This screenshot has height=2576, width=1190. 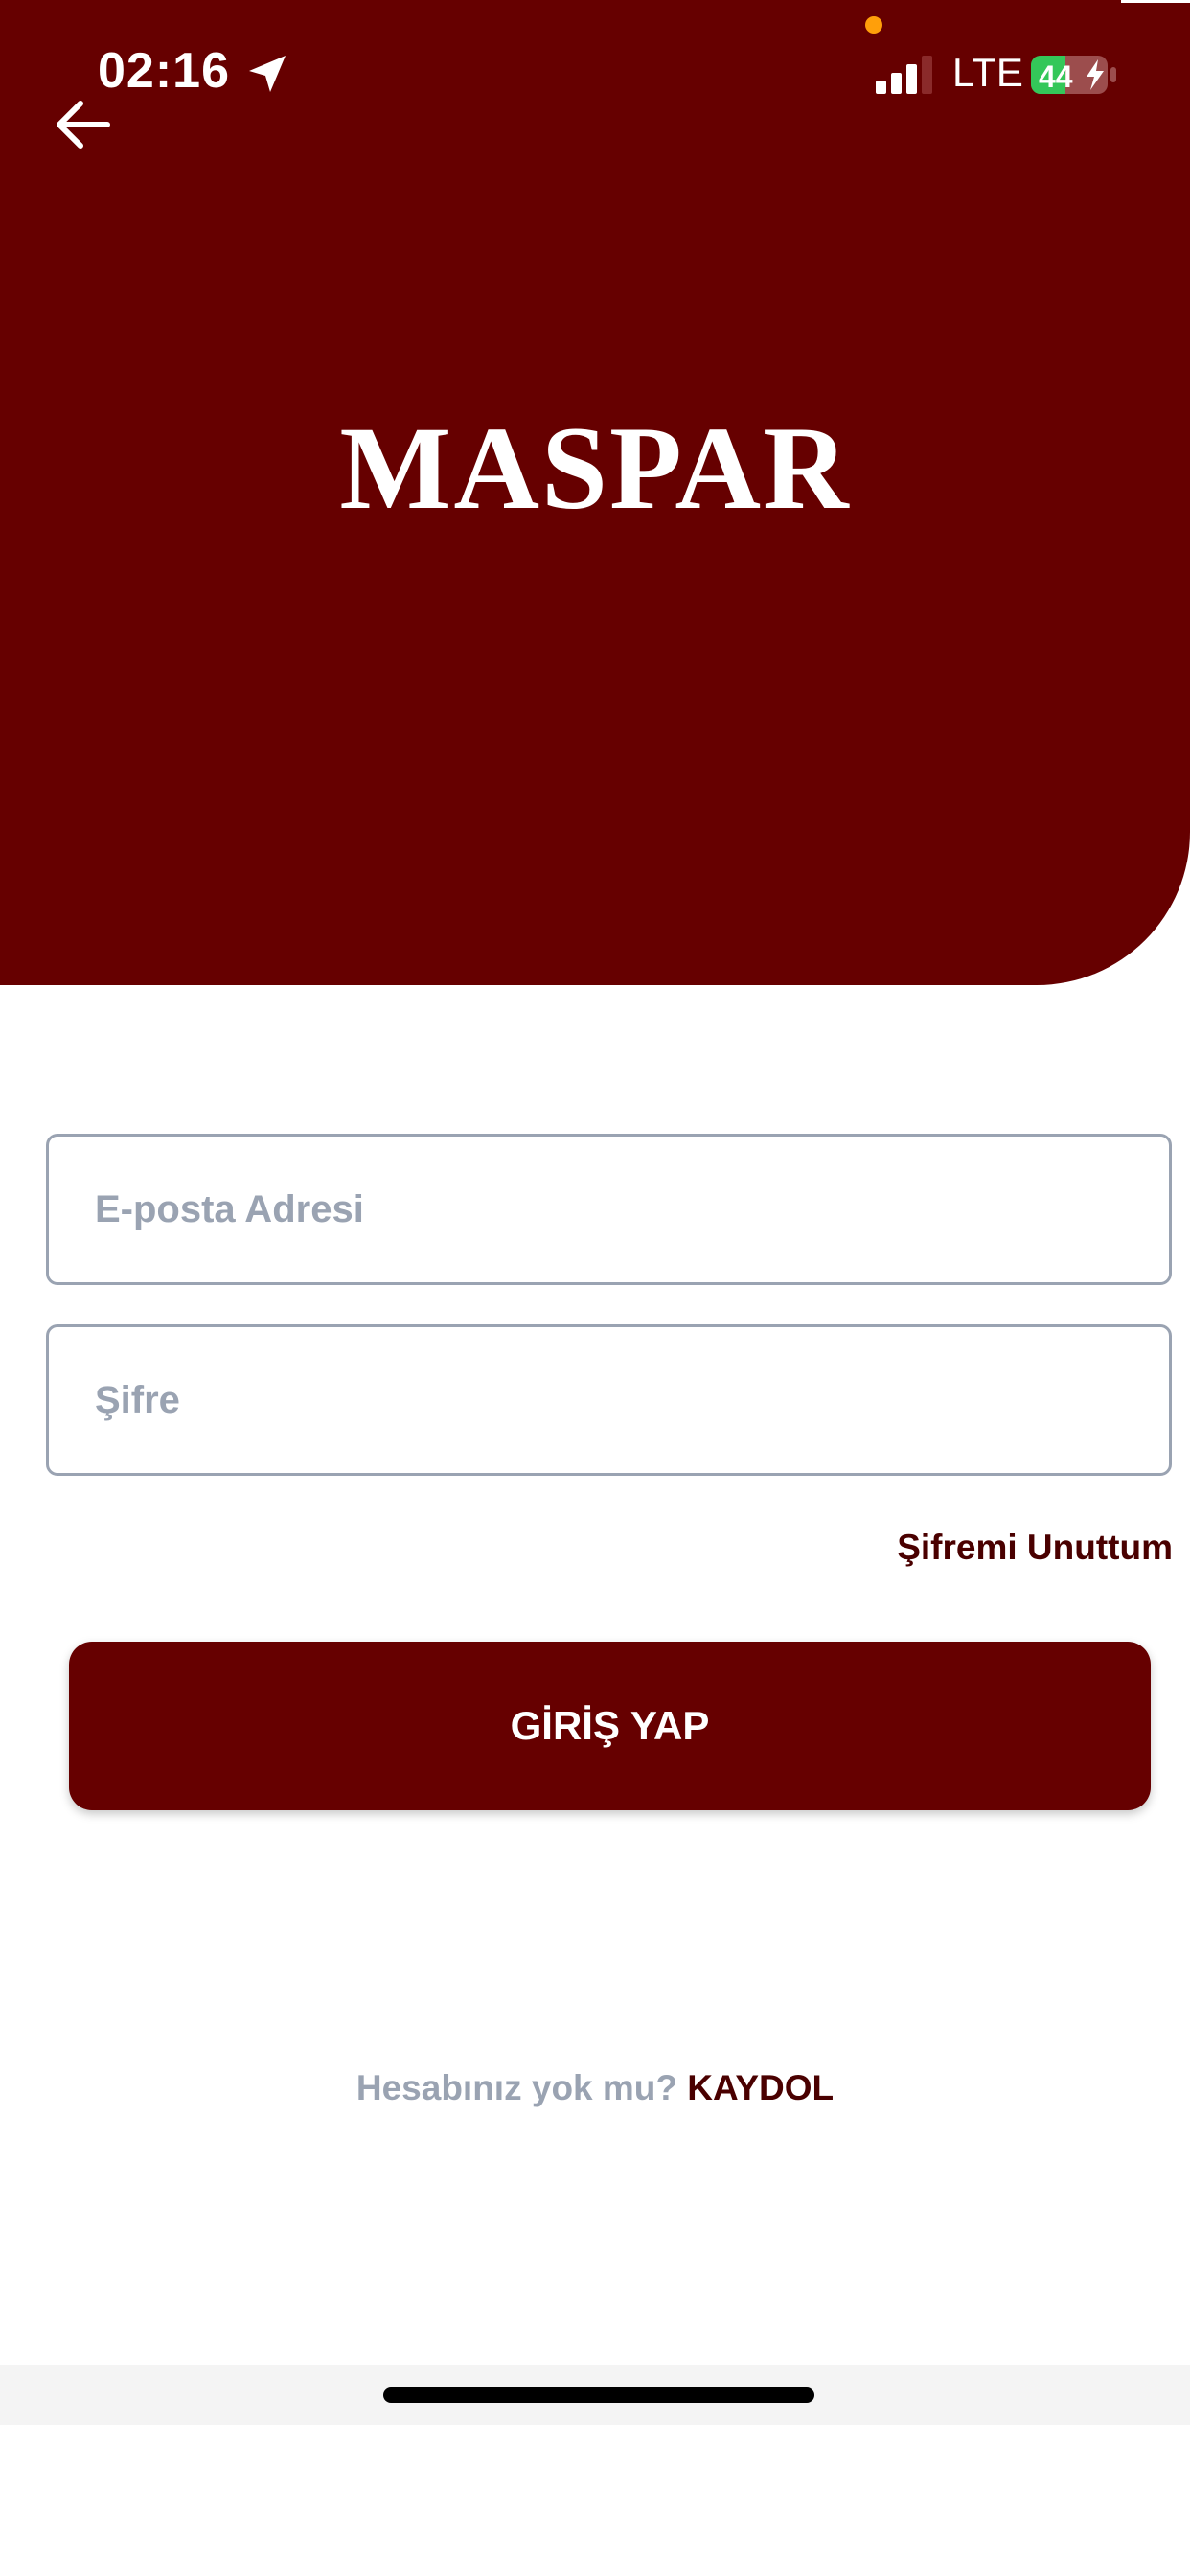 I want to click on back-arrow-icon, so click(x=83, y=125).